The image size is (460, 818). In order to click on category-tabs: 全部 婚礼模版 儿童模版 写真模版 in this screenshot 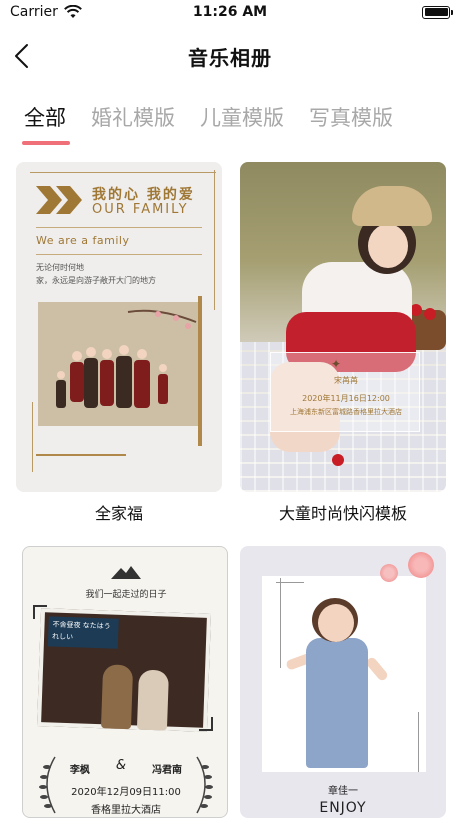, I will do `click(230, 124)`.